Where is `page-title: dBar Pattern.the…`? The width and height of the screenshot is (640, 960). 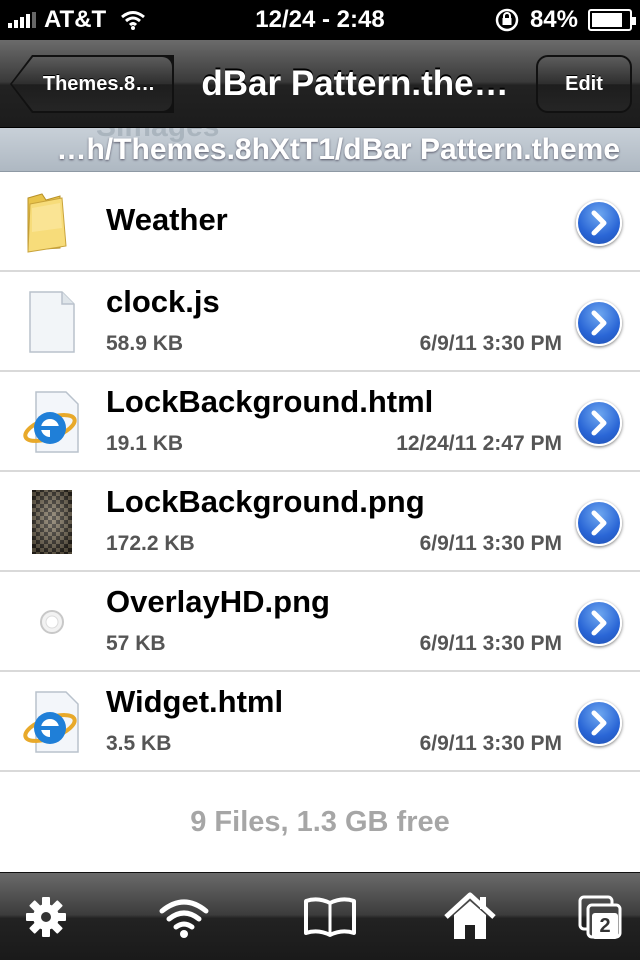
page-title: dBar Pattern.the… is located at coordinates (355, 83).